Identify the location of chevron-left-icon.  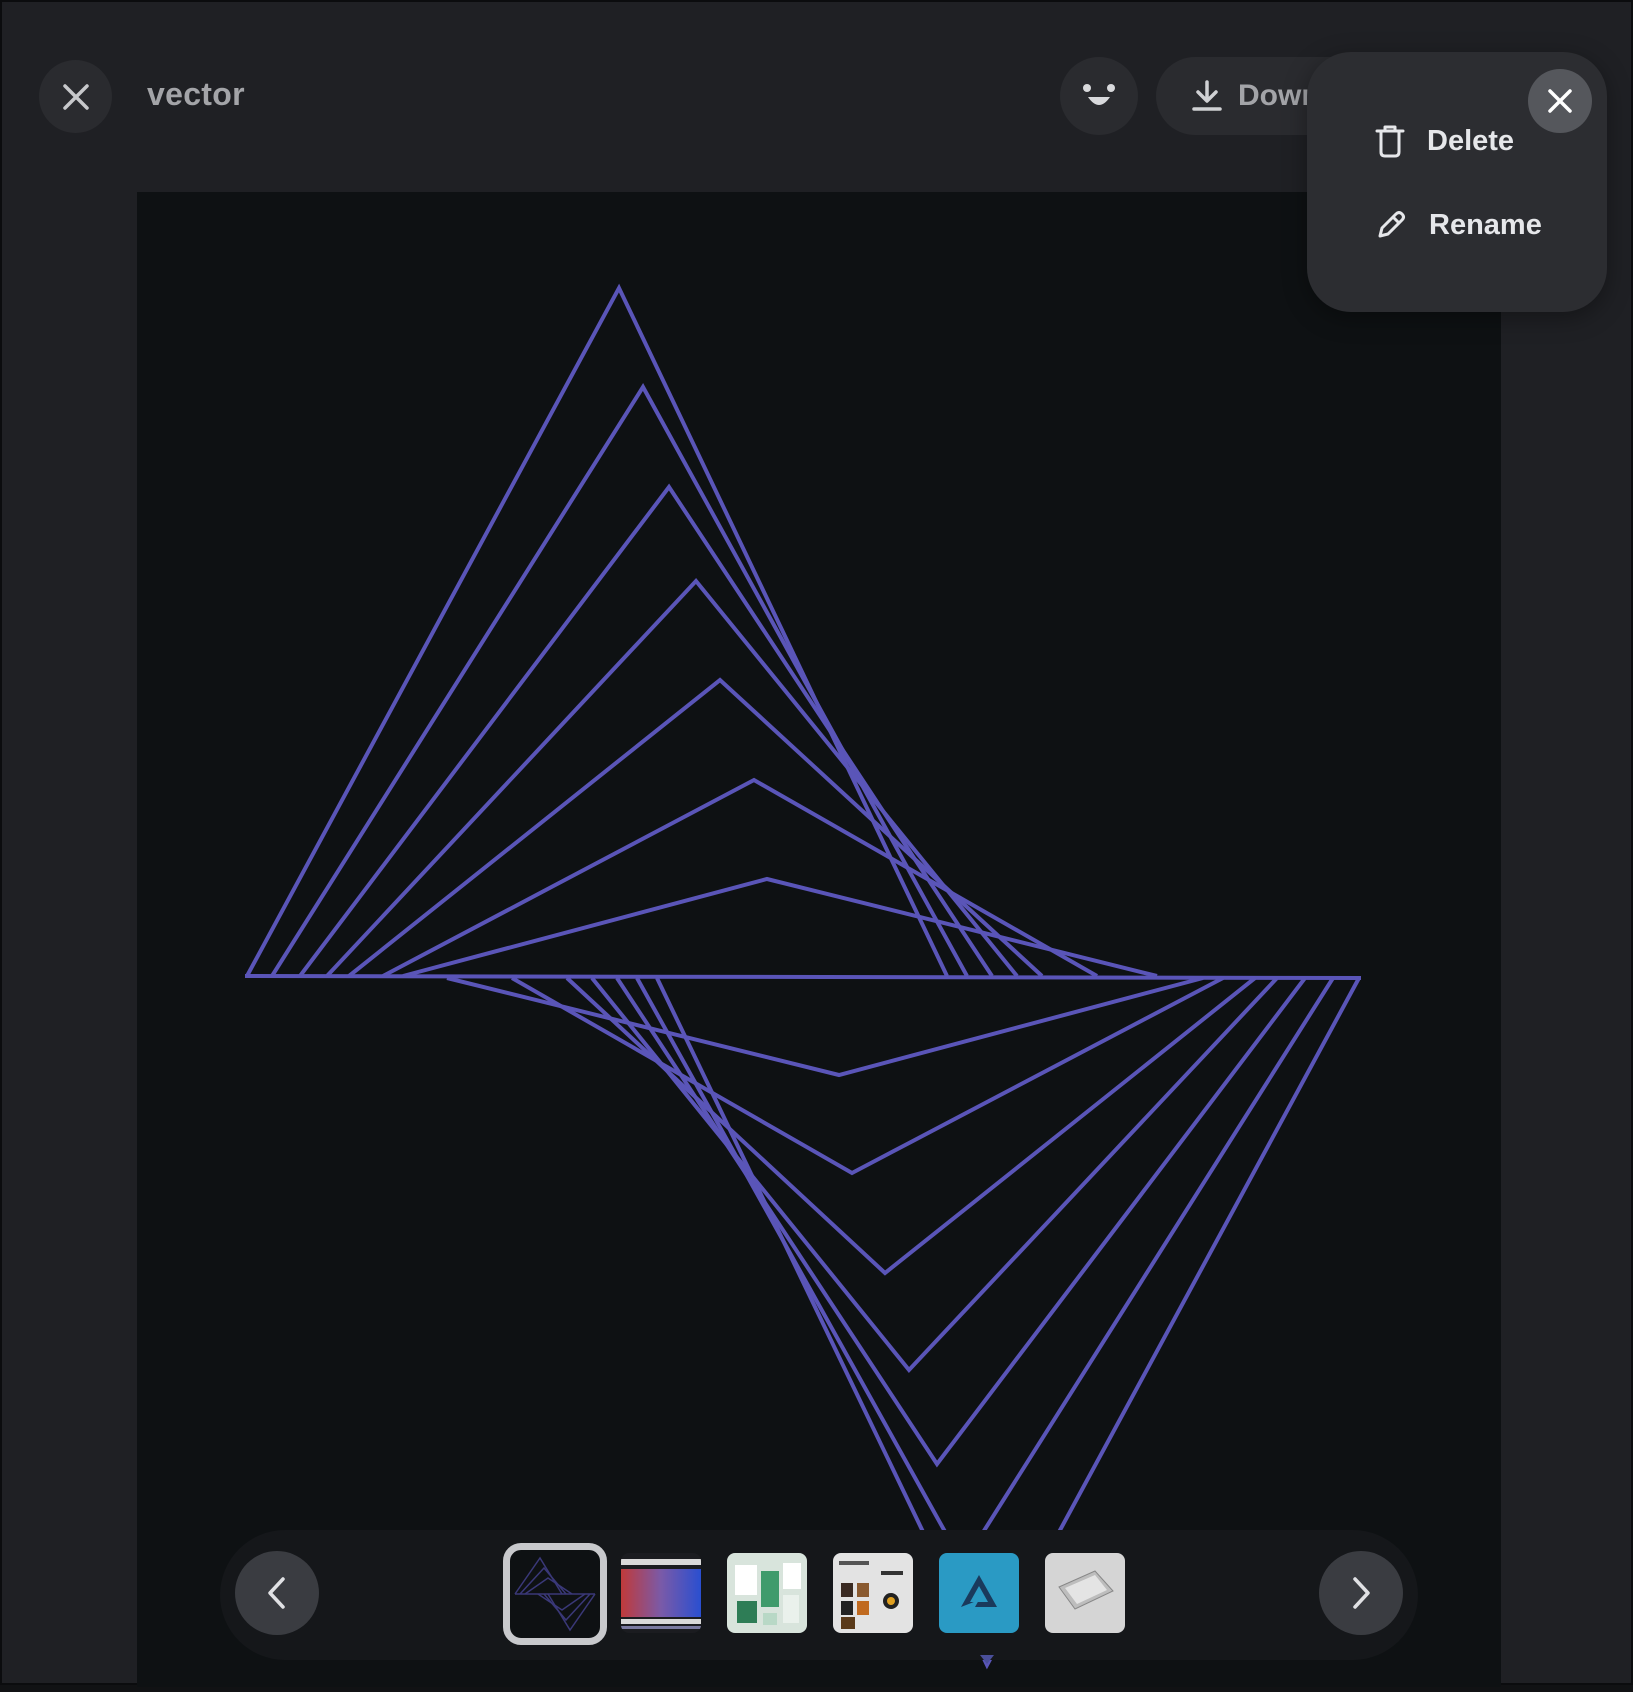
(276, 1593).